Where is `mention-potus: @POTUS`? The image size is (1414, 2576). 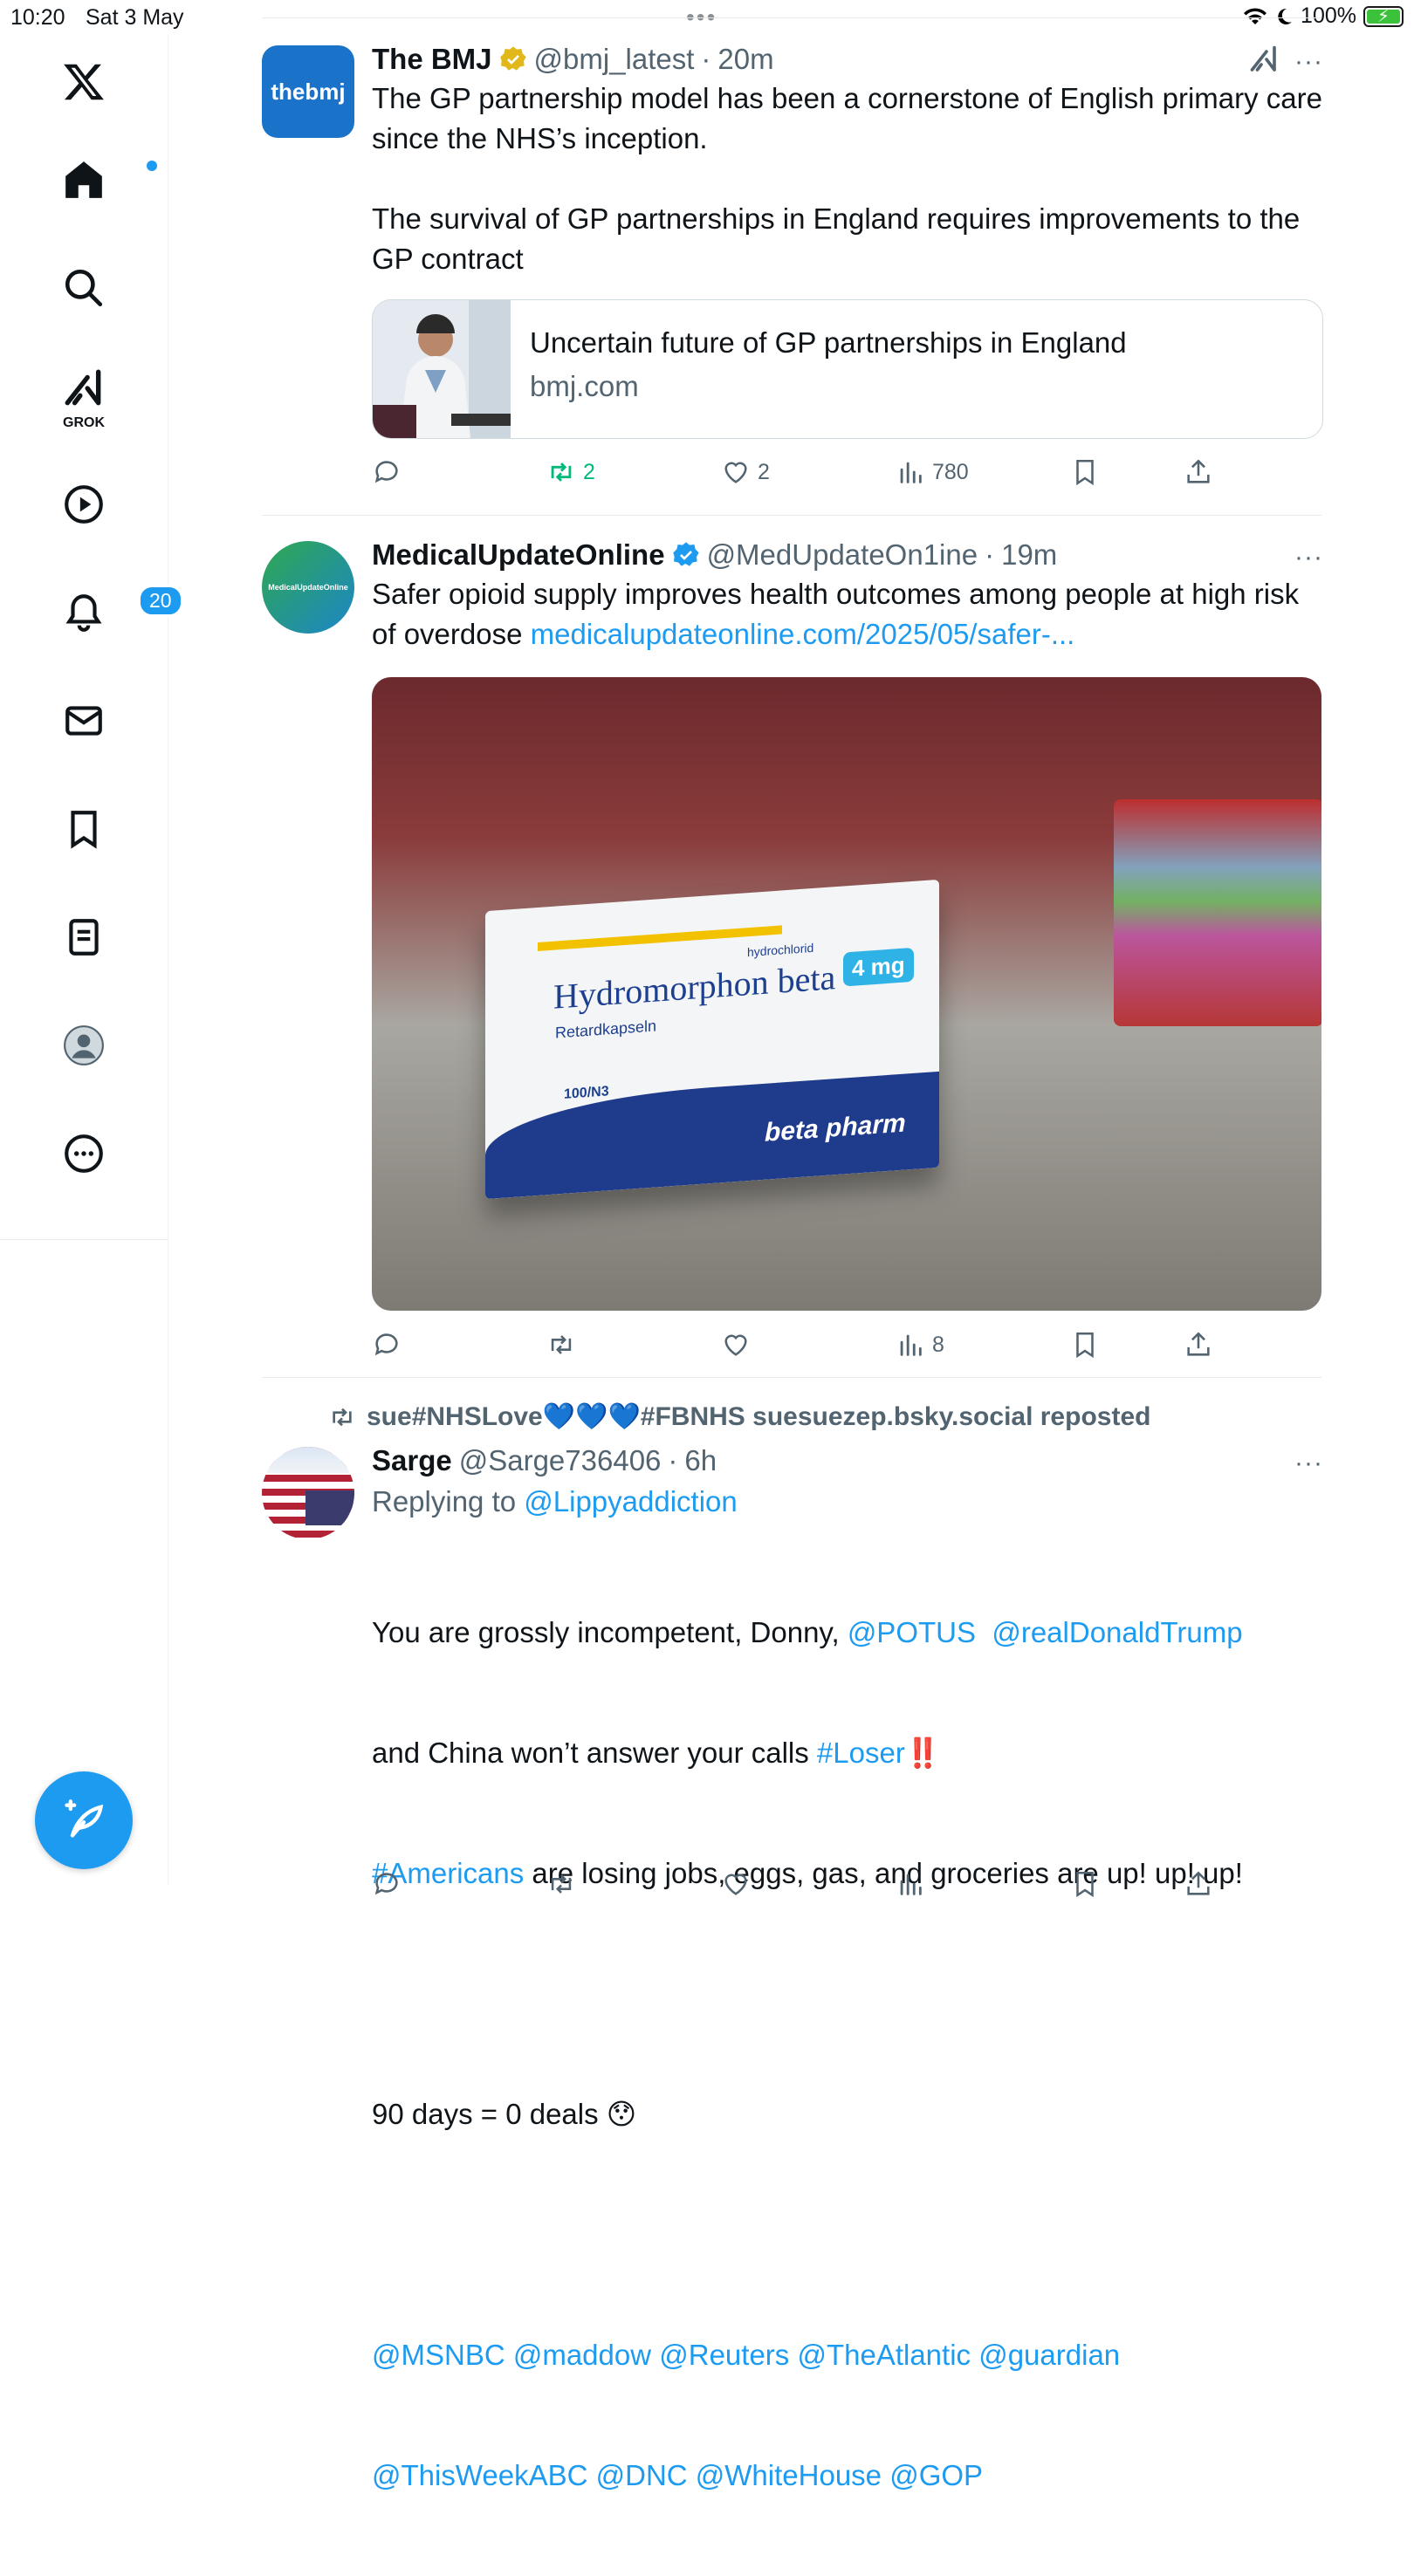
mention-potus: @POTUS is located at coordinates (912, 1632).